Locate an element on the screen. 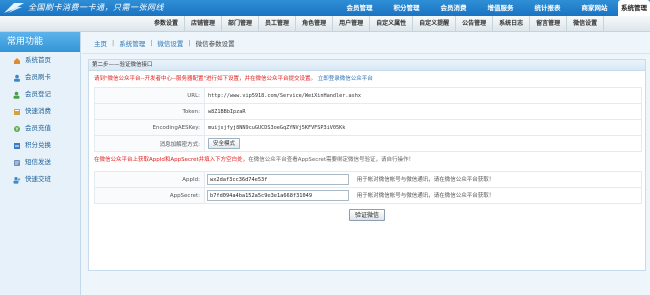  breadcrumb-system-management: 系统管理 is located at coordinates (132, 43).